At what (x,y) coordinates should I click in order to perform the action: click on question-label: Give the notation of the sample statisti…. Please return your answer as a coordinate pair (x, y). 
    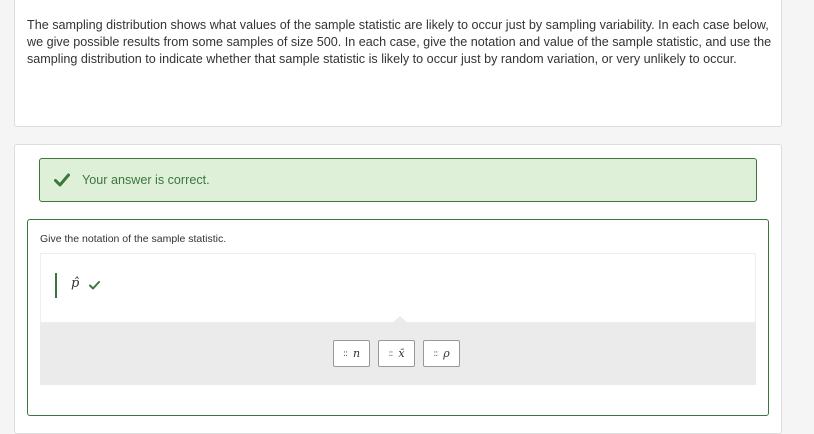
    Looking at the image, I should click on (133, 239).